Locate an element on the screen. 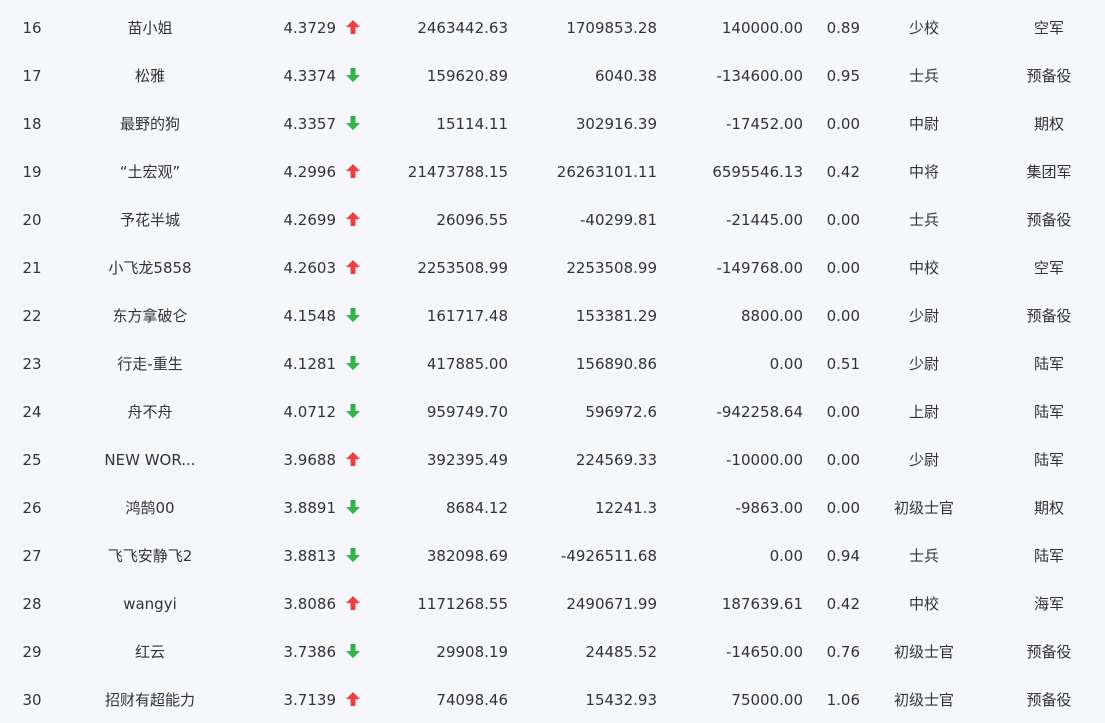 The height and width of the screenshot is (723, 1105). rank-title-cell: 中将 is located at coordinates (923, 172).